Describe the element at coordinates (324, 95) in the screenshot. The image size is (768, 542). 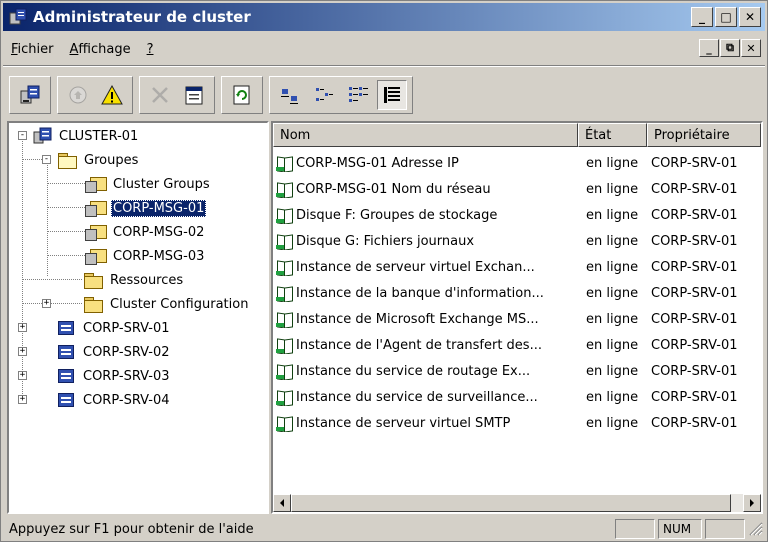
I see `small-icons-view-button` at that location.